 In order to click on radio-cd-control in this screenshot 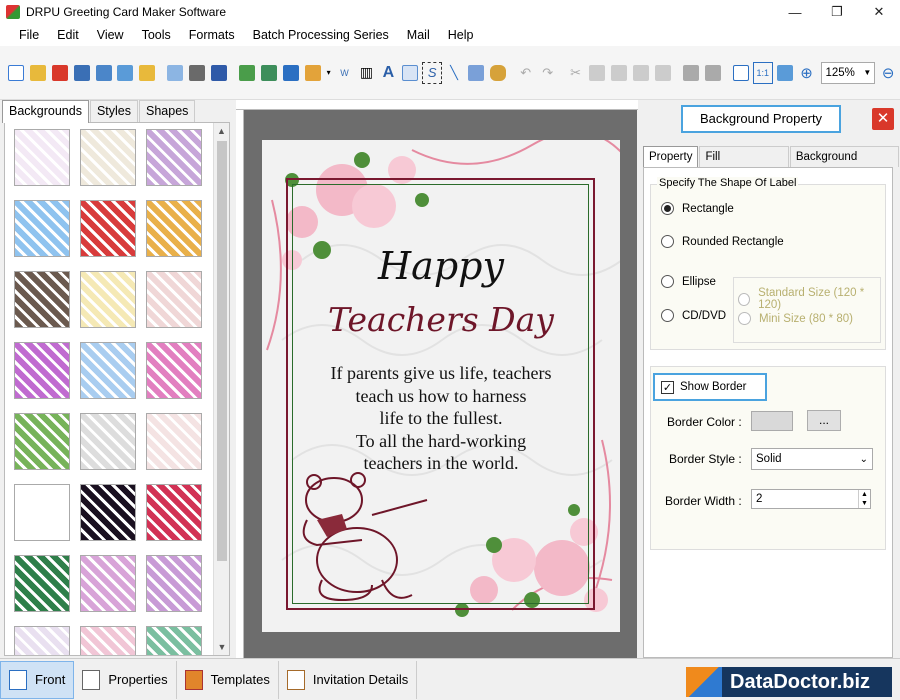, I will do `click(667, 315)`.